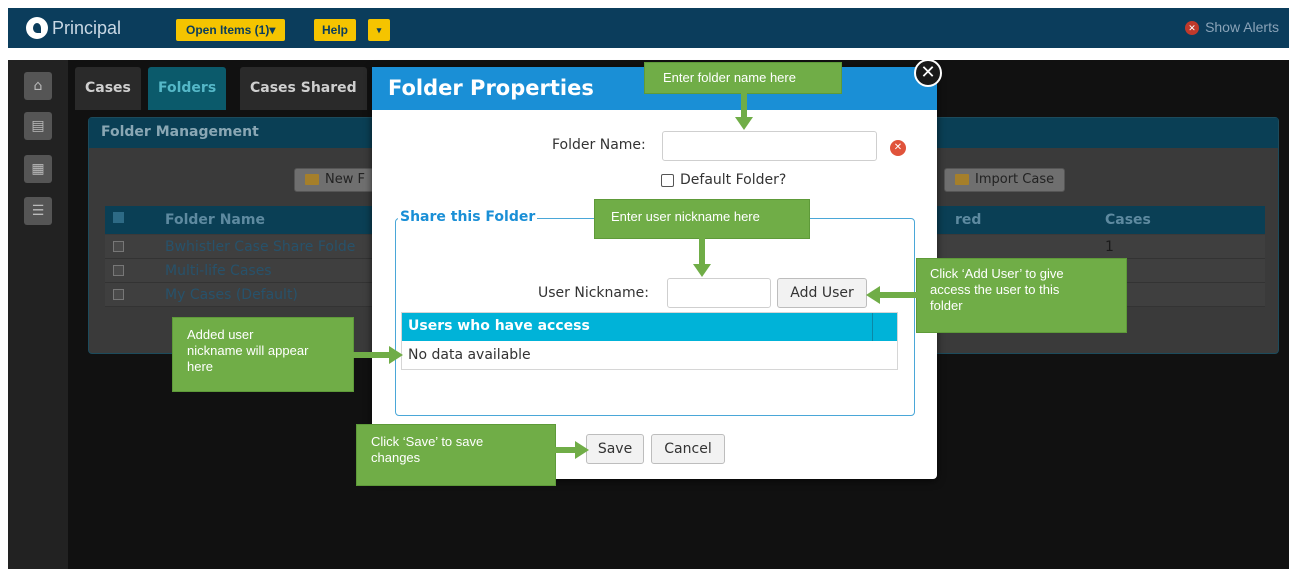 The image size is (1297, 569). Describe the element at coordinates (38, 211) in the screenshot. I see `users-list-icon: ☰` at that location.